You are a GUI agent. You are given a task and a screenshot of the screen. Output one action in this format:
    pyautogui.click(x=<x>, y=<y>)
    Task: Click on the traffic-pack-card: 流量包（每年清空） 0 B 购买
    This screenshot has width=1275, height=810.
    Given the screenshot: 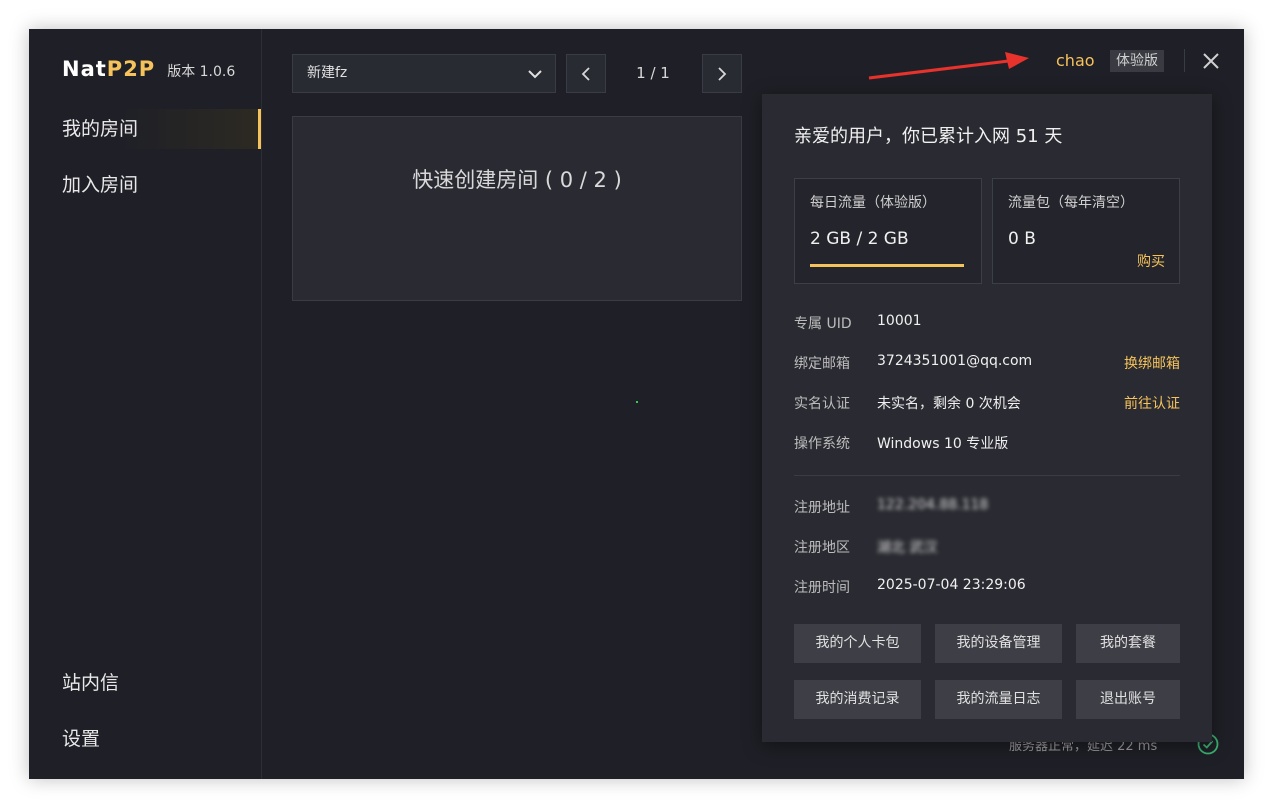 What is the action you would take?
    pyautogui.click(x=1086, y=231)
    